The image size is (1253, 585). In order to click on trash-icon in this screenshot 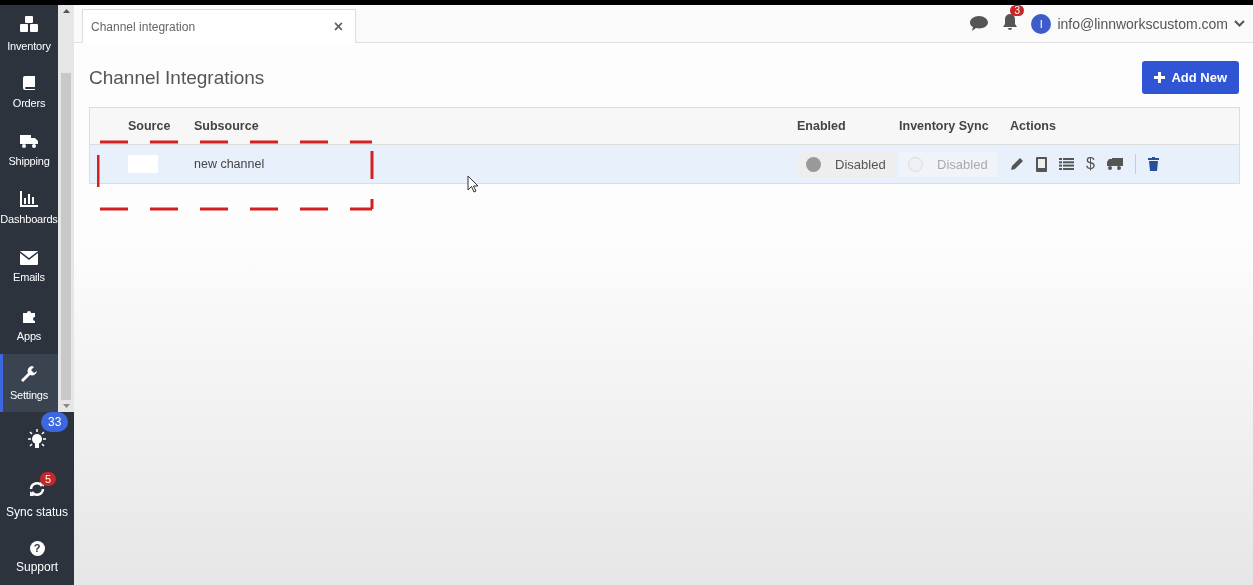, I will do `click(1153, 164)`.